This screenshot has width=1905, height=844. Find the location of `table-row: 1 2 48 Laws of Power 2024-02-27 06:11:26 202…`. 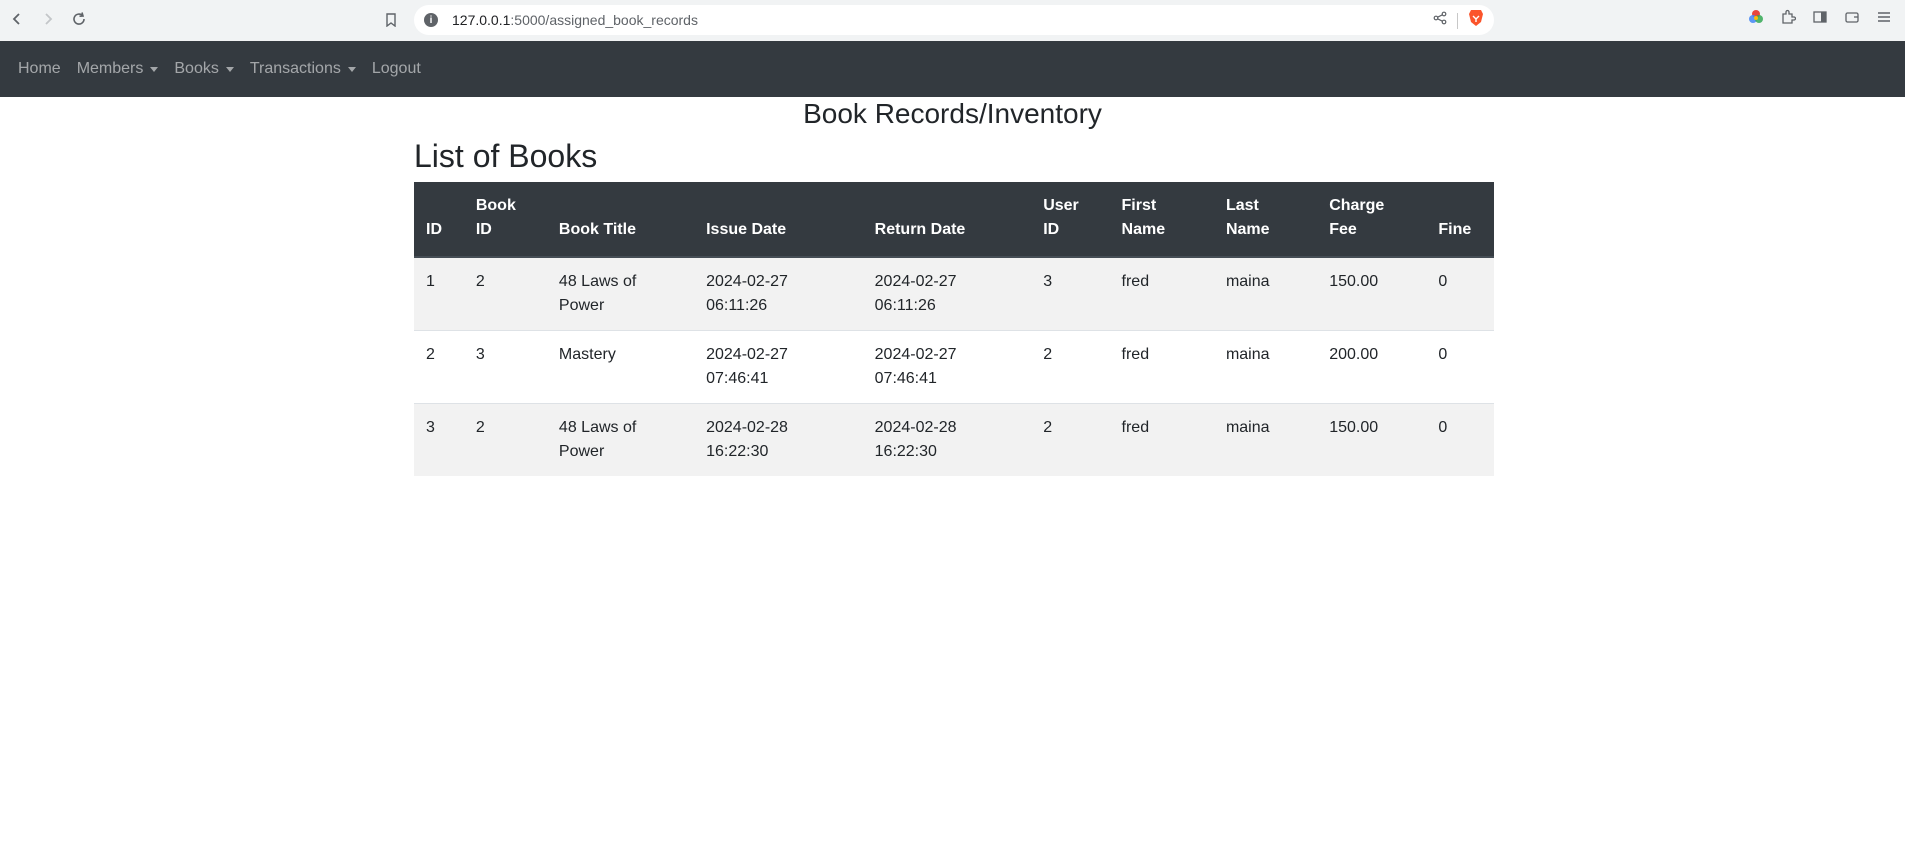

table-row: 1 2 48 Laws of Power 2024-02-27 06:11:26 202… is located at coordinates (954, 293).